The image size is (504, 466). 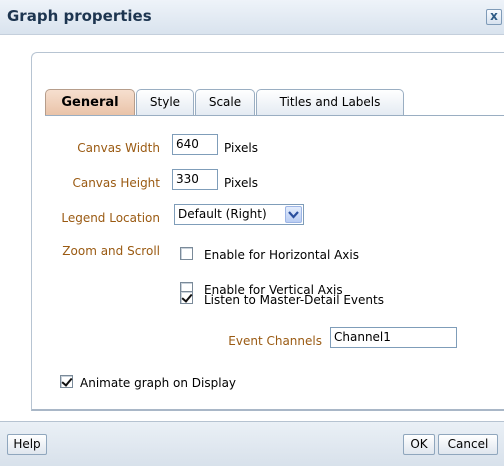 I want to click on horizontal-axis-label: Enable for Horizontal Axis, so click(x=281, y=255).